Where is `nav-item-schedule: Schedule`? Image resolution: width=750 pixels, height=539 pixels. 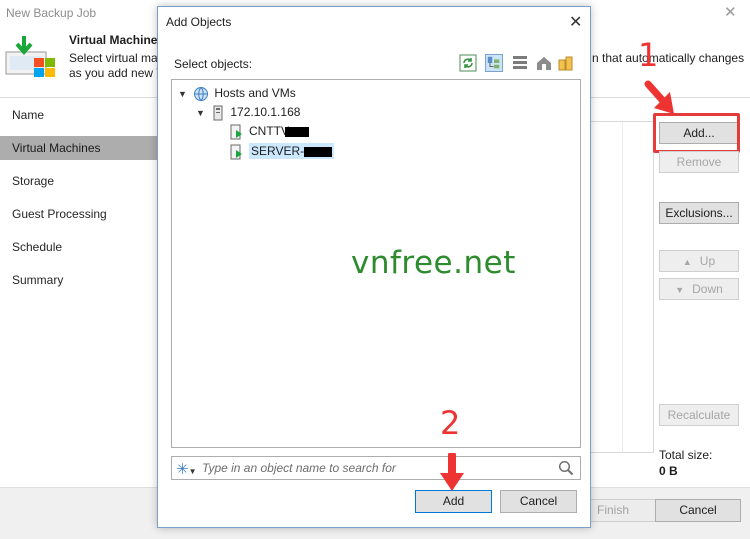 nav-item-schedule: Schedule is located at coordinates (79, 247).